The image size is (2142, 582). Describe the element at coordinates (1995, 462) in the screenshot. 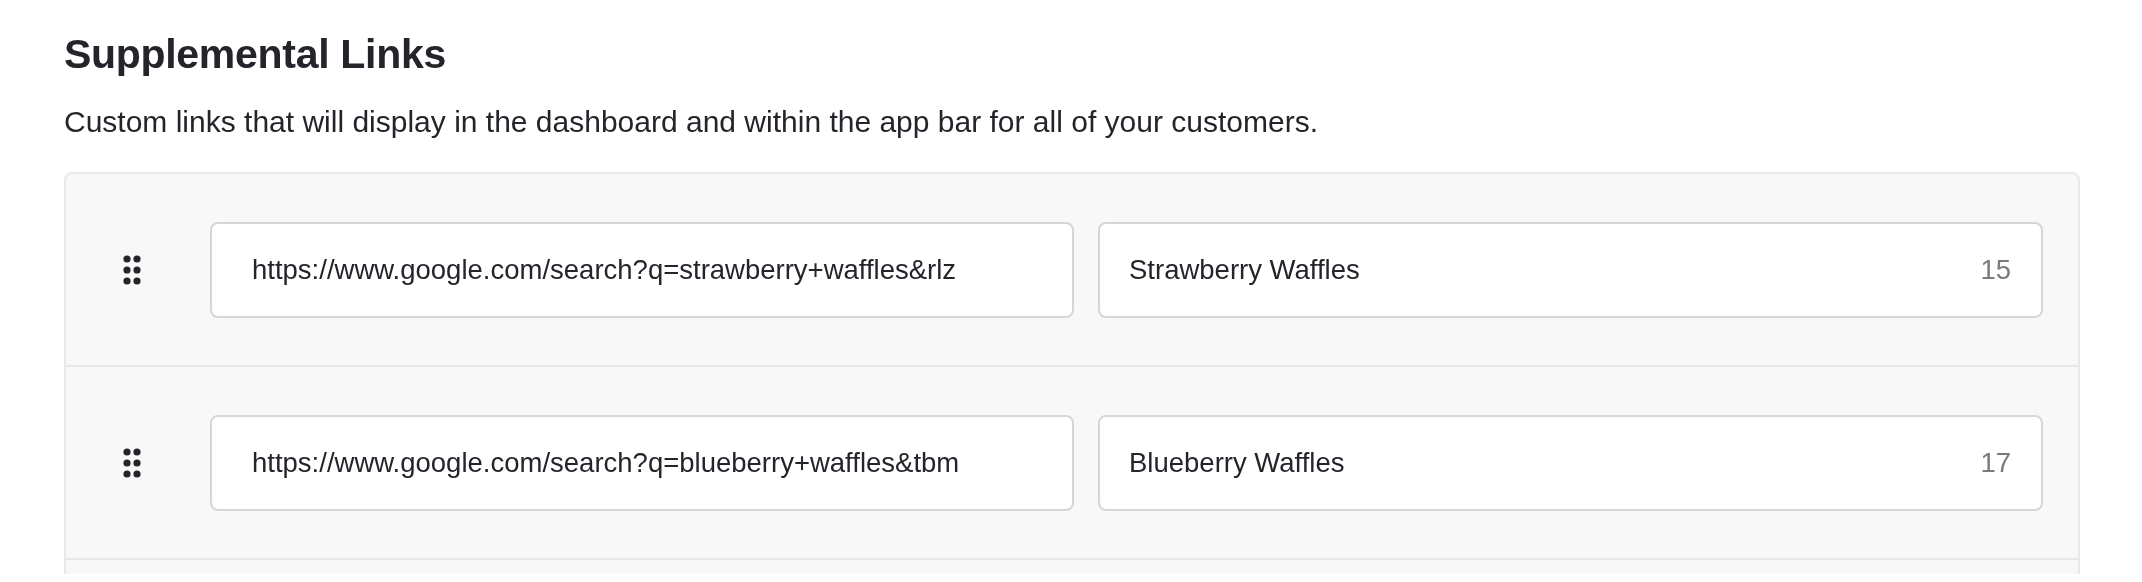

I see `character-count: 17` at that location.